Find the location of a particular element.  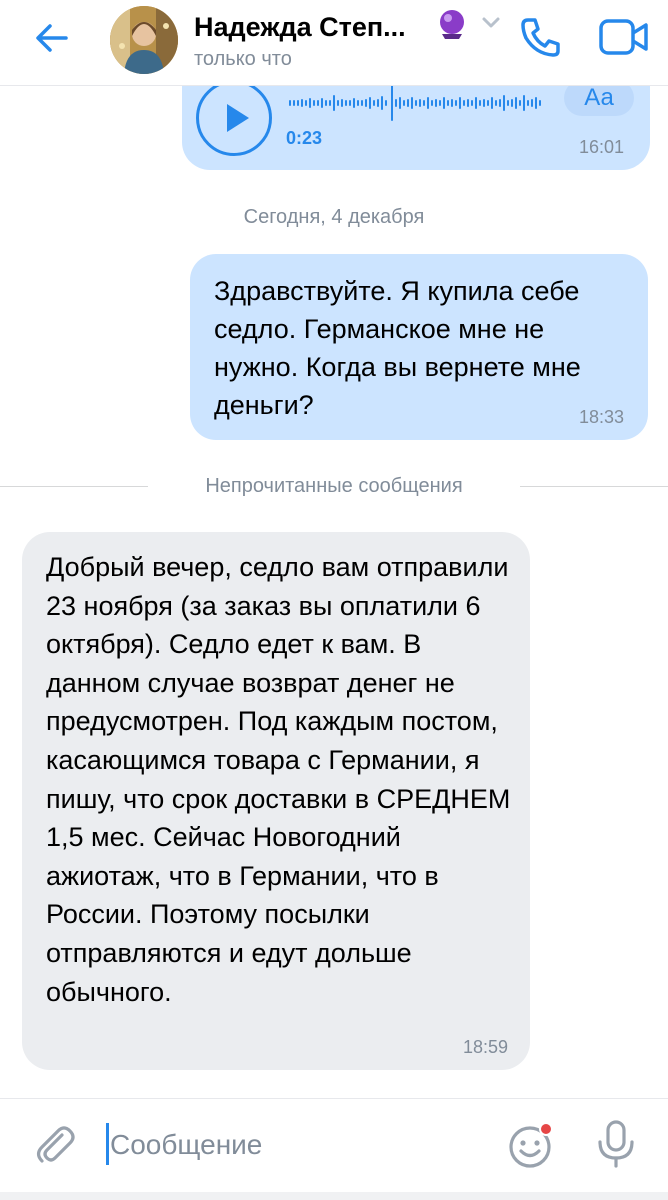

message-time: 16:01 is located at coordinates (601, 147).